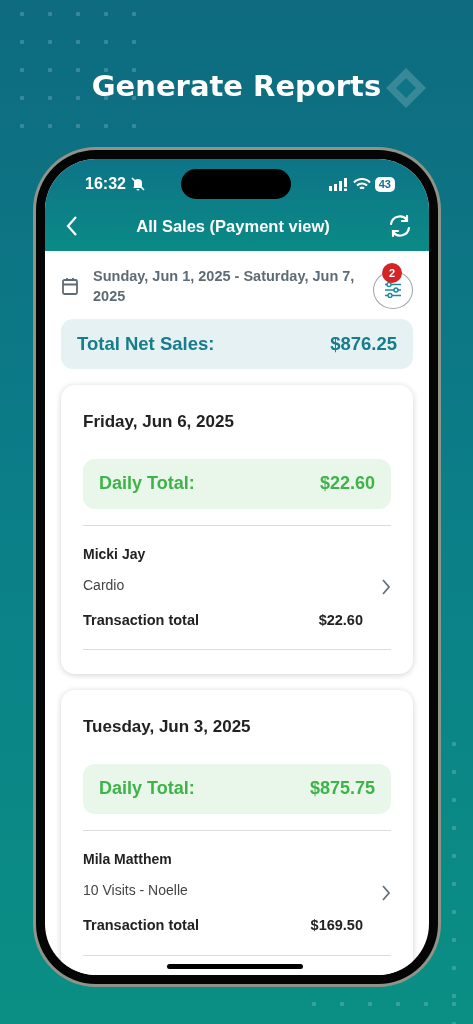 The width and height of the screenshot is (473, 1024). Describe the element at coordinates (392, 273) in the screenshot. I see `filter-count-badge: 2` at that location.